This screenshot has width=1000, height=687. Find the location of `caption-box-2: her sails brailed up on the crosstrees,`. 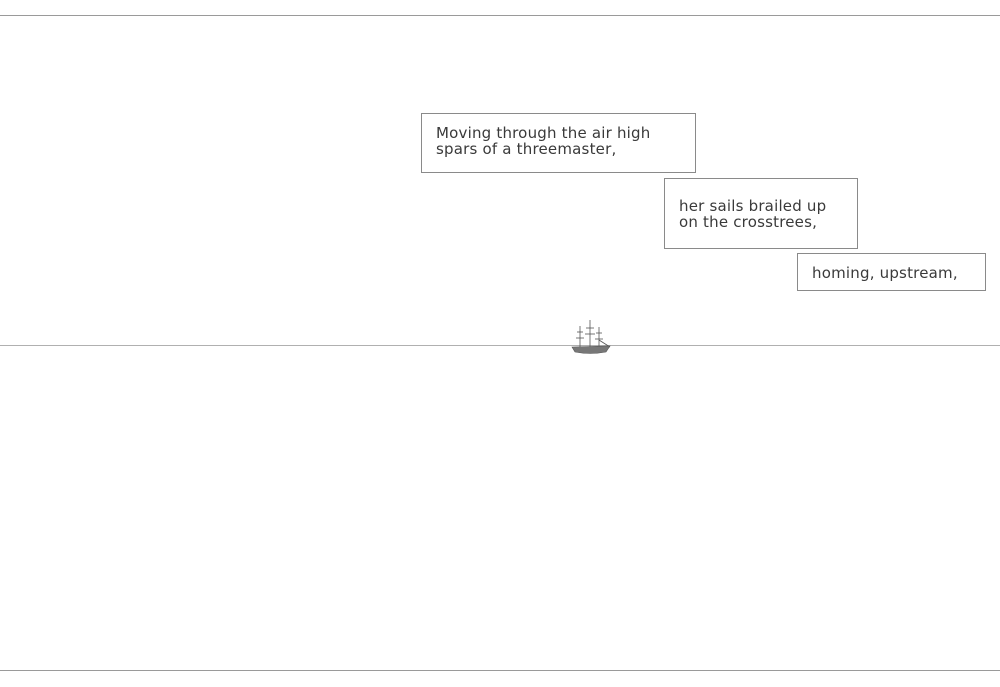

caption-box-2: her sails brailed up on the crosstrees, is located at coordinates (761, 213).